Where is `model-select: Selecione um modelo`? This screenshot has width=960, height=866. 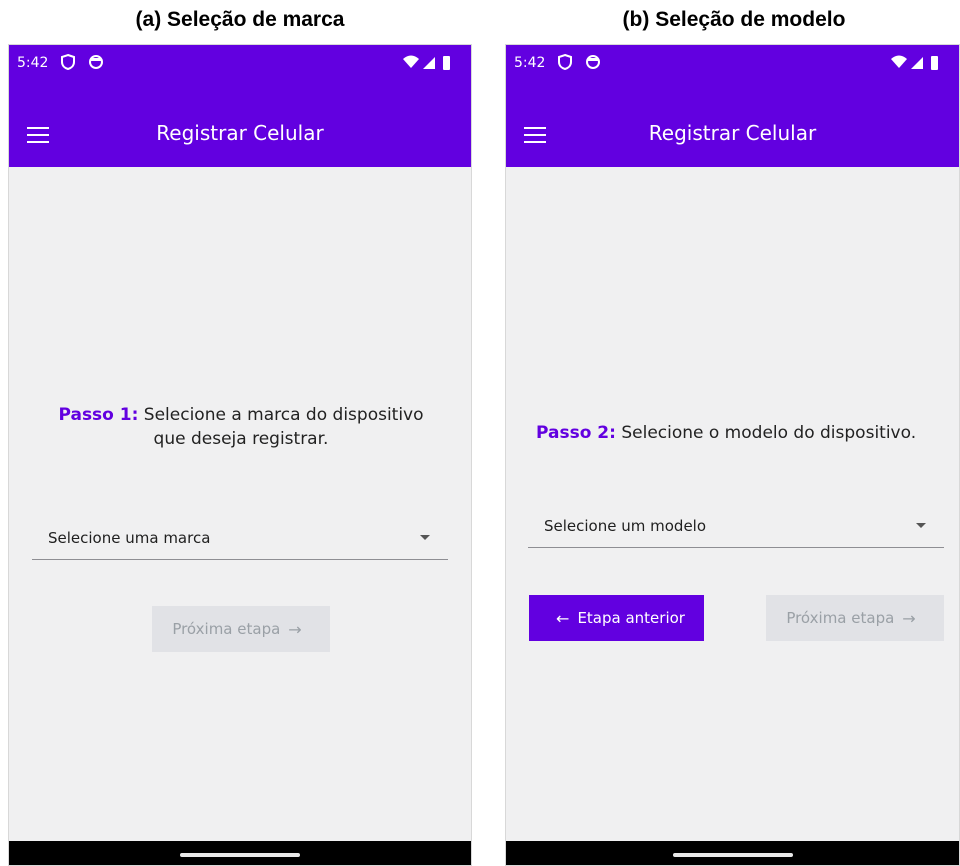 model-select: Selecione um modelo is located at coordinates (736, 526).